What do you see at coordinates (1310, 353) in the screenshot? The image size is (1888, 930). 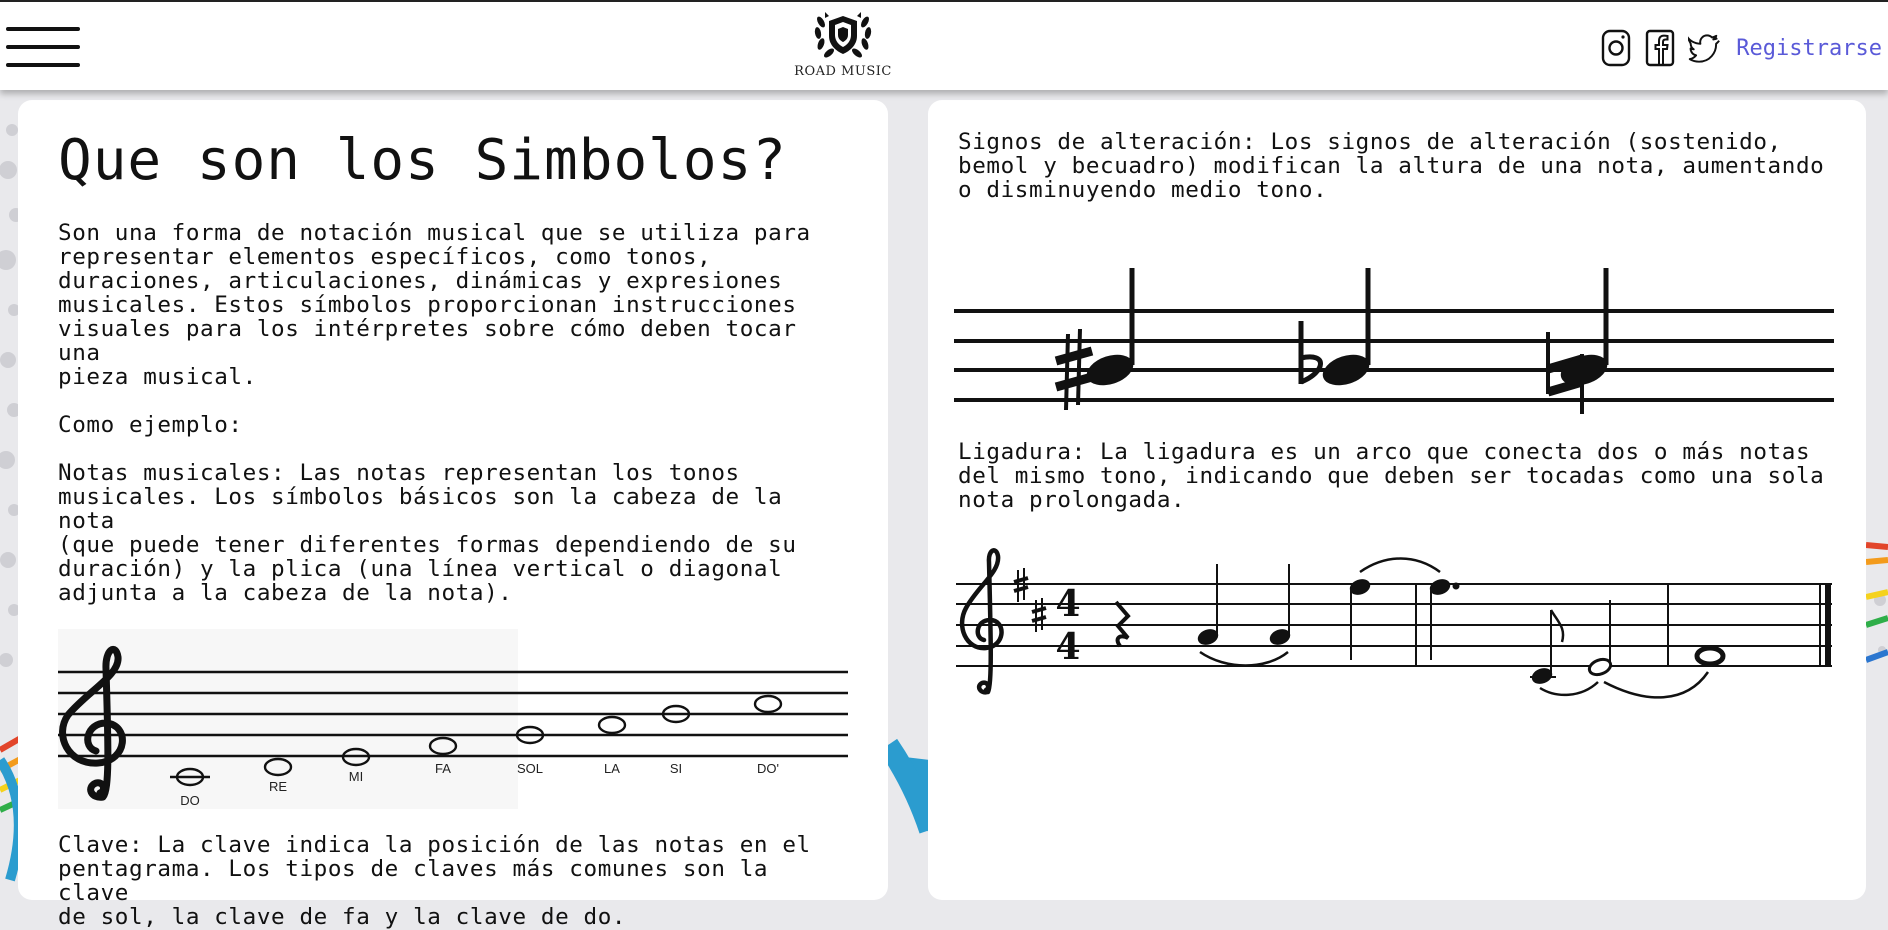 I see `flat-icon` at bounding box center [1310, 353].